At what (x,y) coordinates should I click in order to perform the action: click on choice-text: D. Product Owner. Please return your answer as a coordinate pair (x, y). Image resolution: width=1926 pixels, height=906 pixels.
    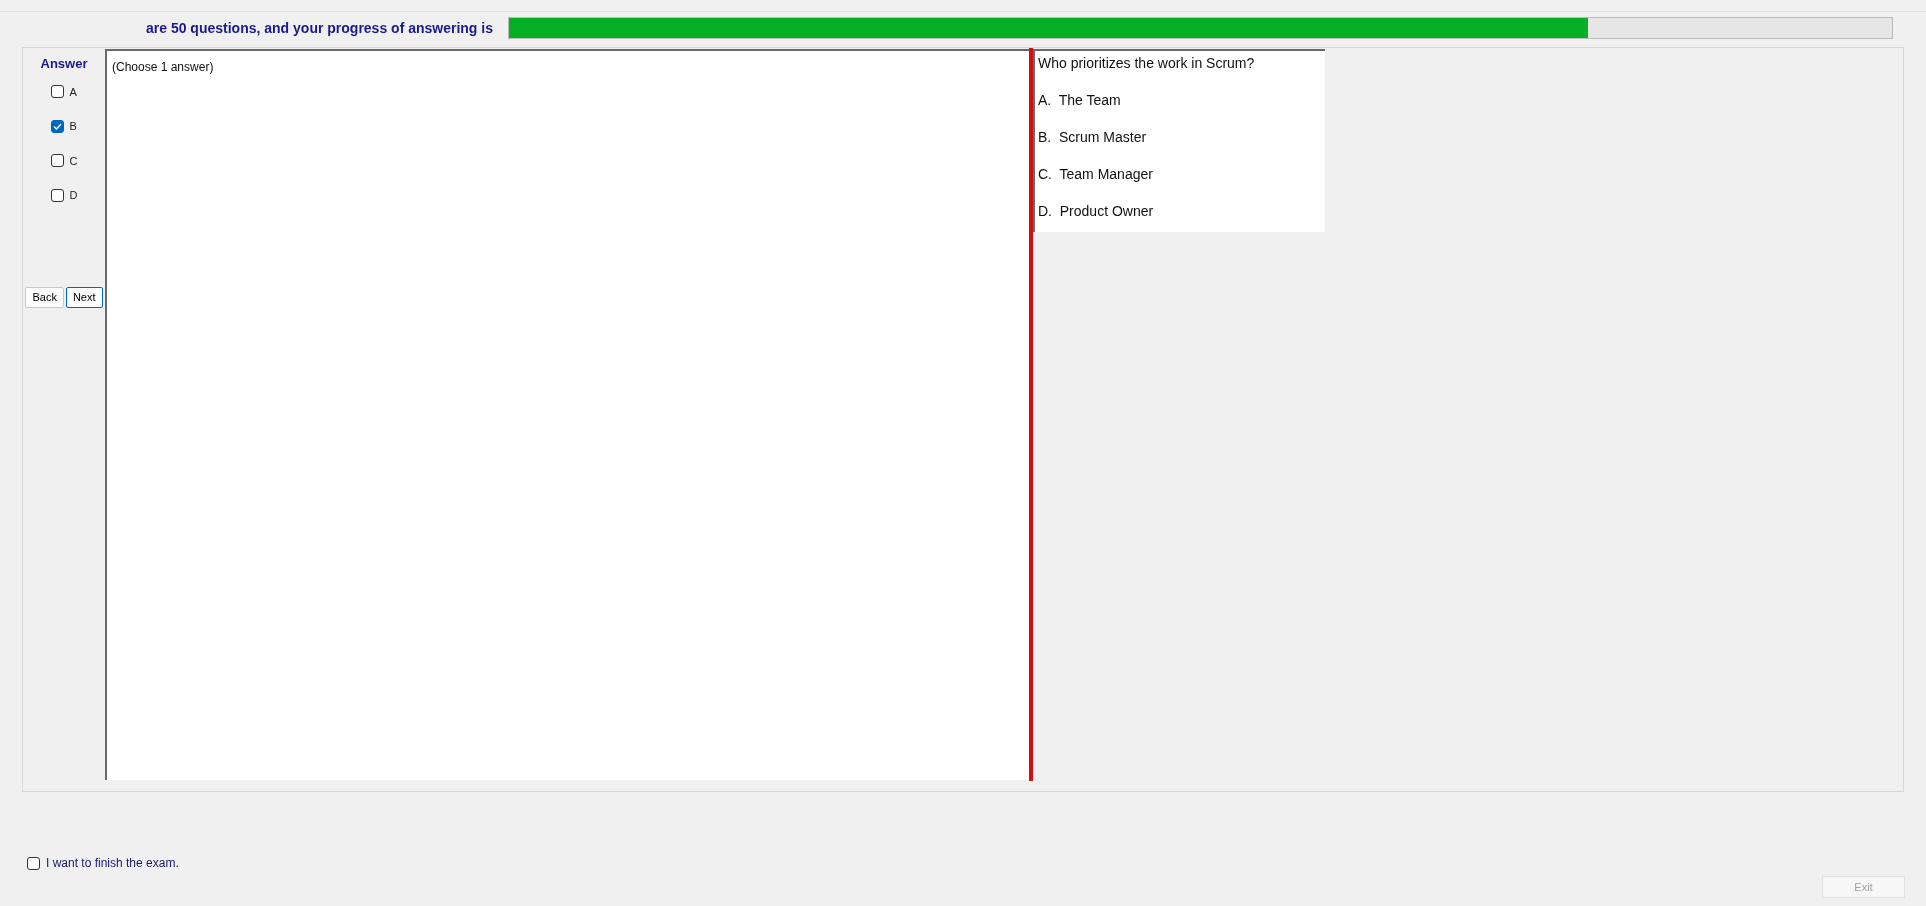
    Looking at the image, I should click on (1096, 211).